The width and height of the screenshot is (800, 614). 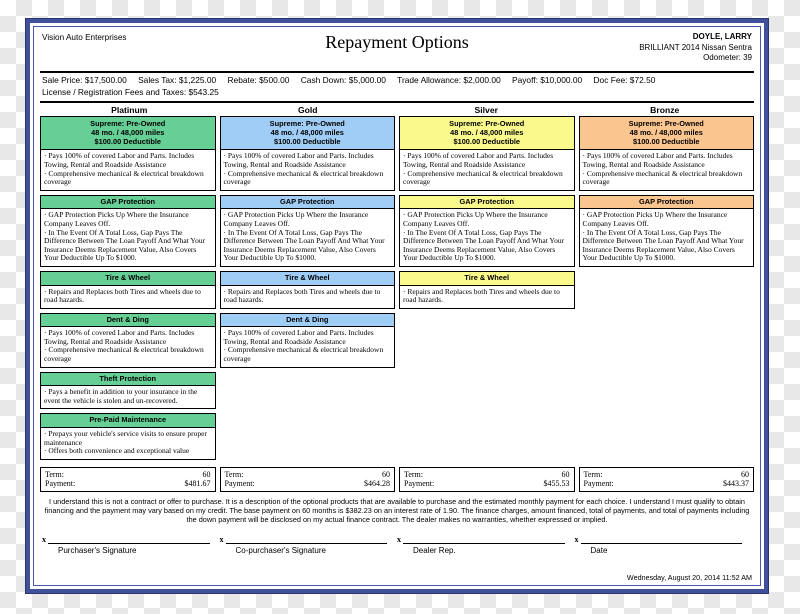 I want to click on signature-date: x Date, so click(x=664, y=544).